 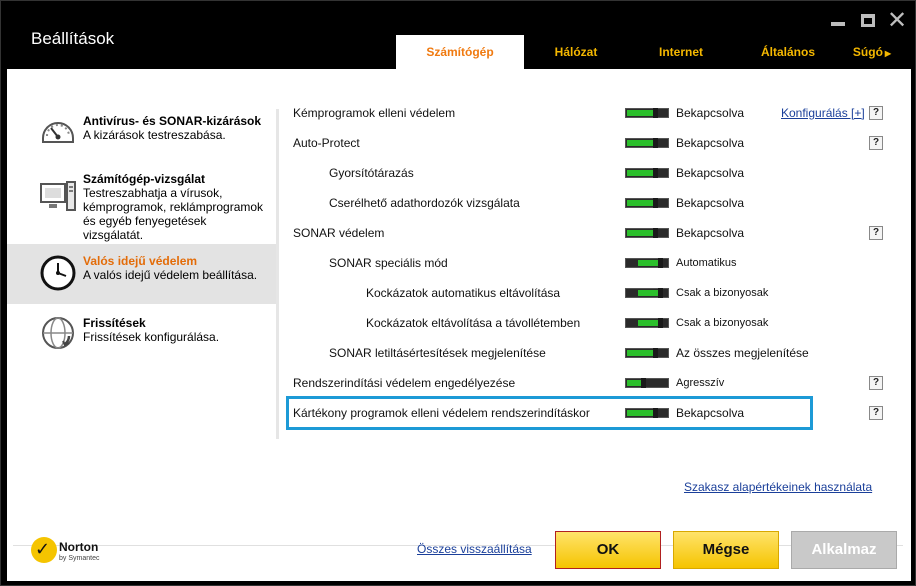 I want to click on checkmark-icon: ✓, so click(x=43, y=549).